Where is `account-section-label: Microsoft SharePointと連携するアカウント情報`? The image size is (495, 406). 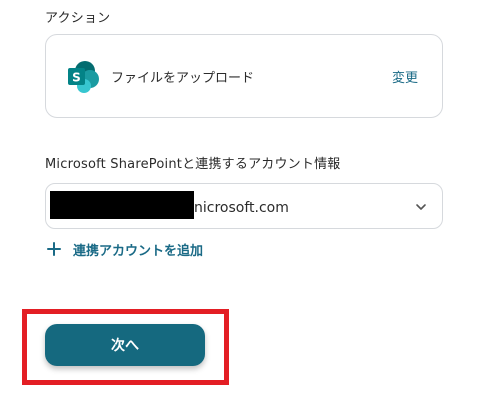 account-section-label: Microsoft SharePointと連携するアカウント情報 is located at coordinates (193, 164).